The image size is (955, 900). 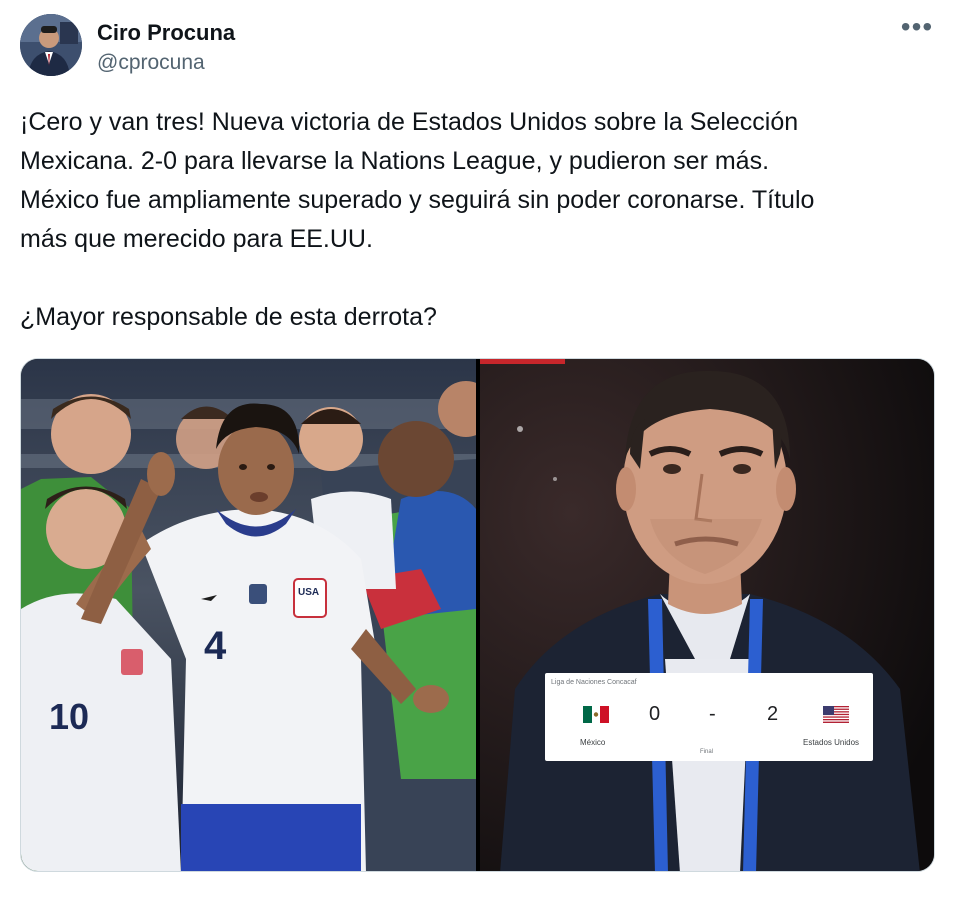 I want to click on display-name: Ciro Procuna, so click(x=166, y=33).